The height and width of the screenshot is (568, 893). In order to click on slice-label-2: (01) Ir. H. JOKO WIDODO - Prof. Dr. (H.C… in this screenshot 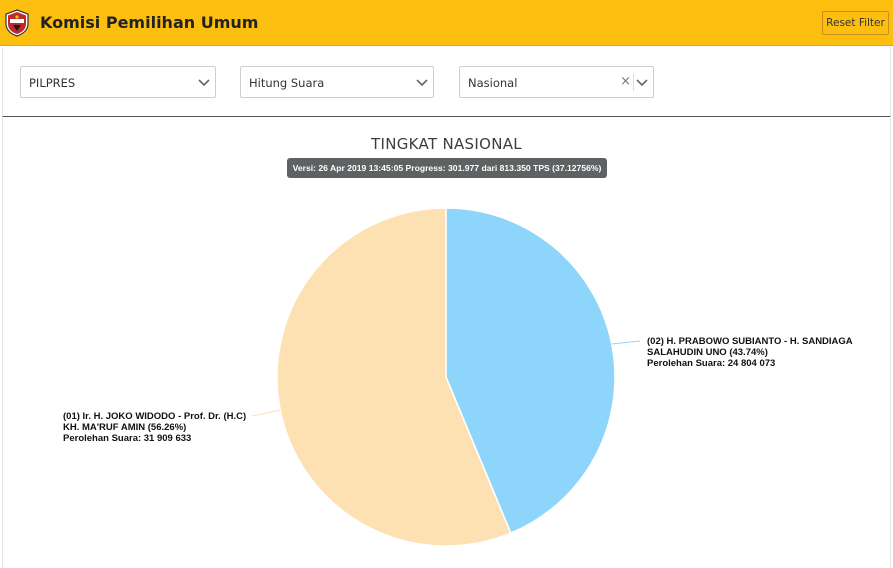, I will do `click(154, 427)`.